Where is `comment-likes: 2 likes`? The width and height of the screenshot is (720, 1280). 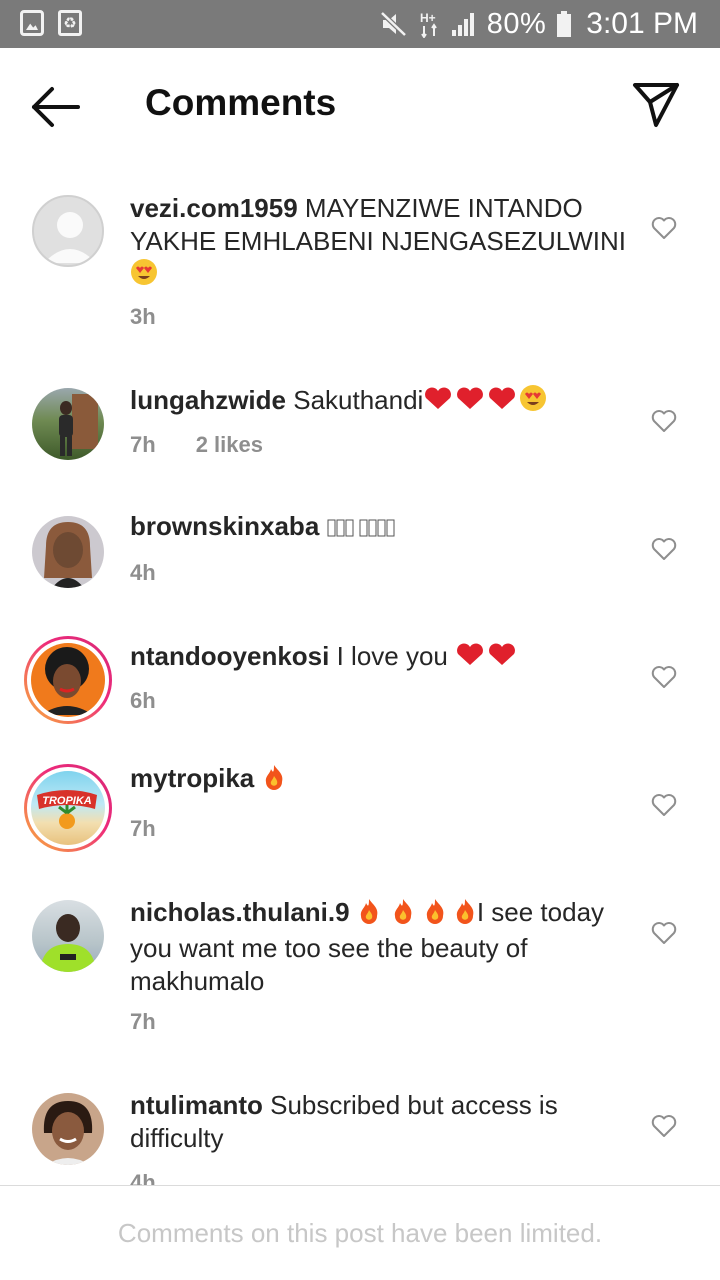 comment-likes: 2 likes is located at coordinates (229, 445).